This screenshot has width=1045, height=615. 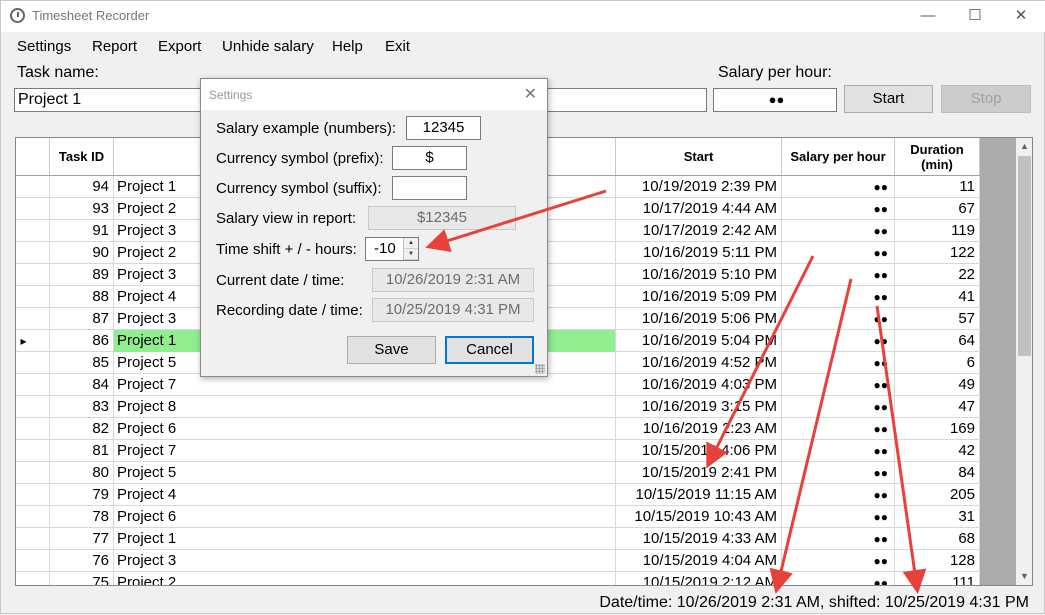 What do you see at coordinates (699, 539) in the screenshot?
I see `cell-start: 10/15/2019 4:33 AM` at bounding box center [699, 539].